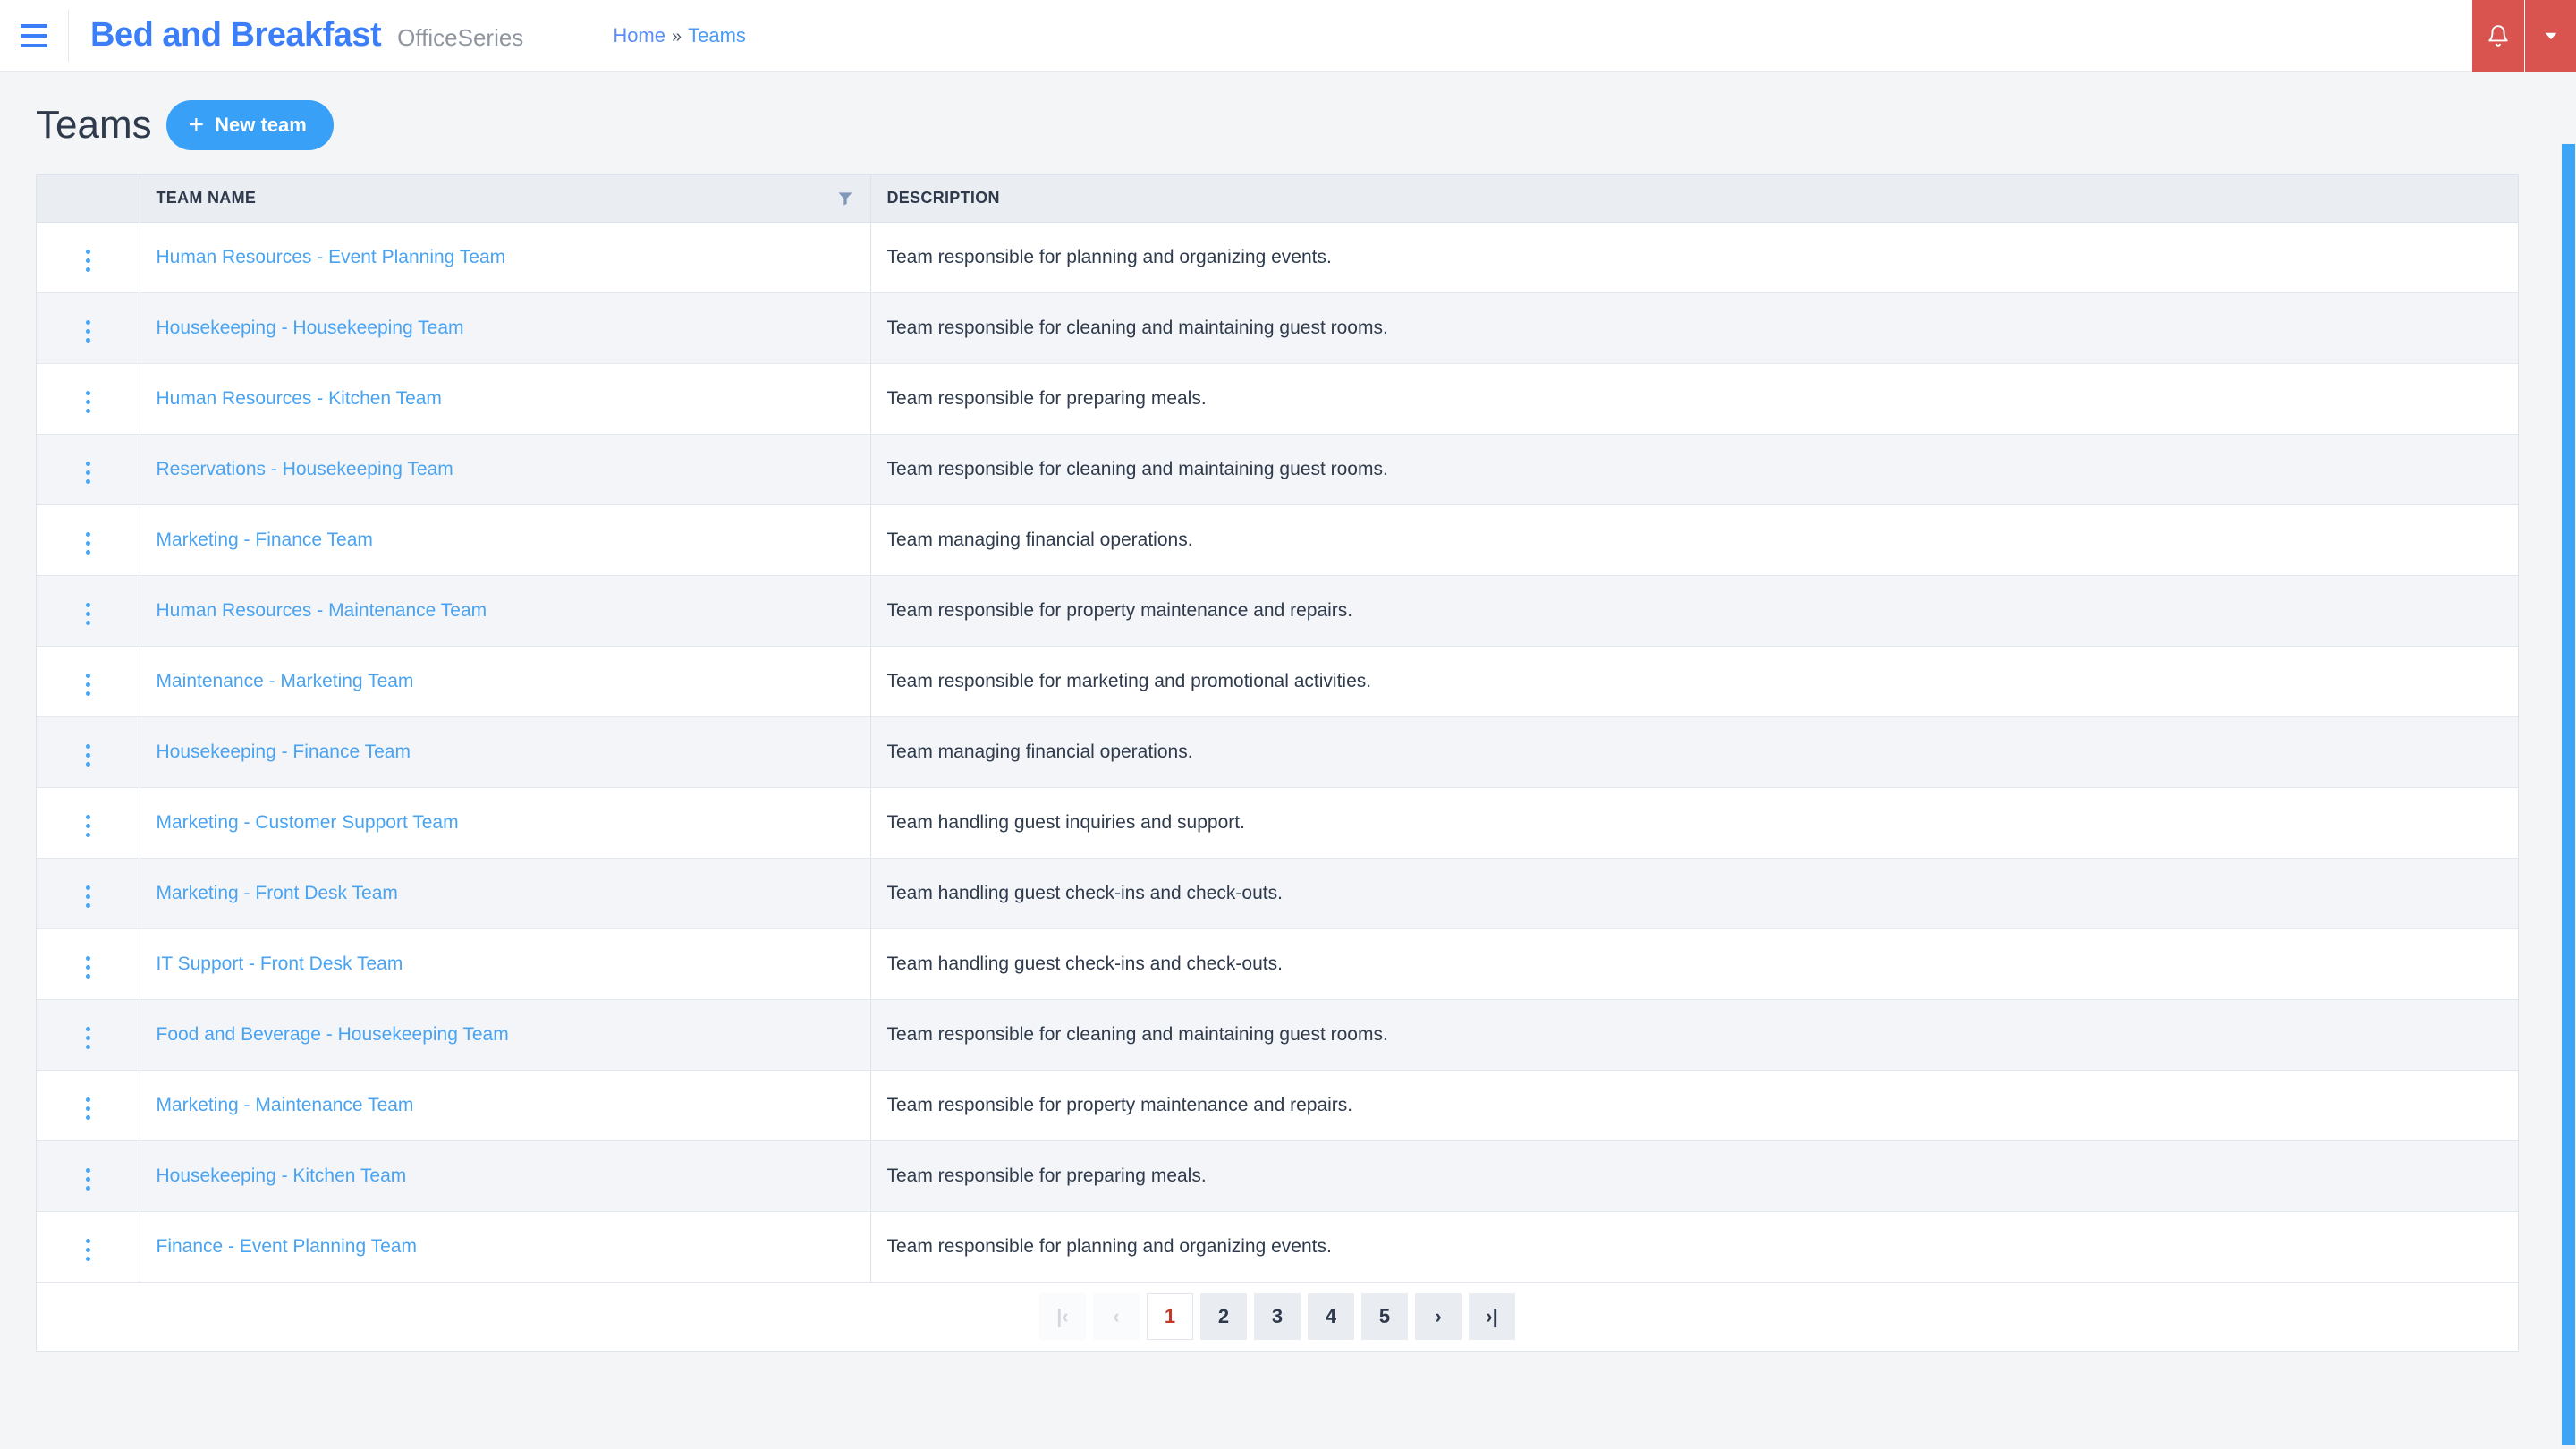  I want to click on breadcrumb: Home » Teams, so click(679, 35).